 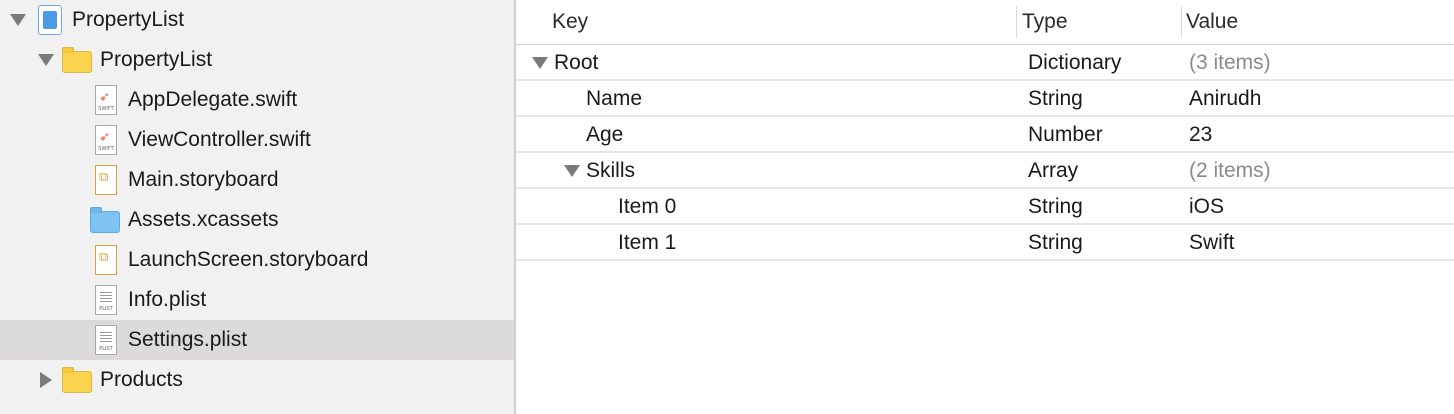 I want to click on row-key: Item 0, so click(x=647, y=207).